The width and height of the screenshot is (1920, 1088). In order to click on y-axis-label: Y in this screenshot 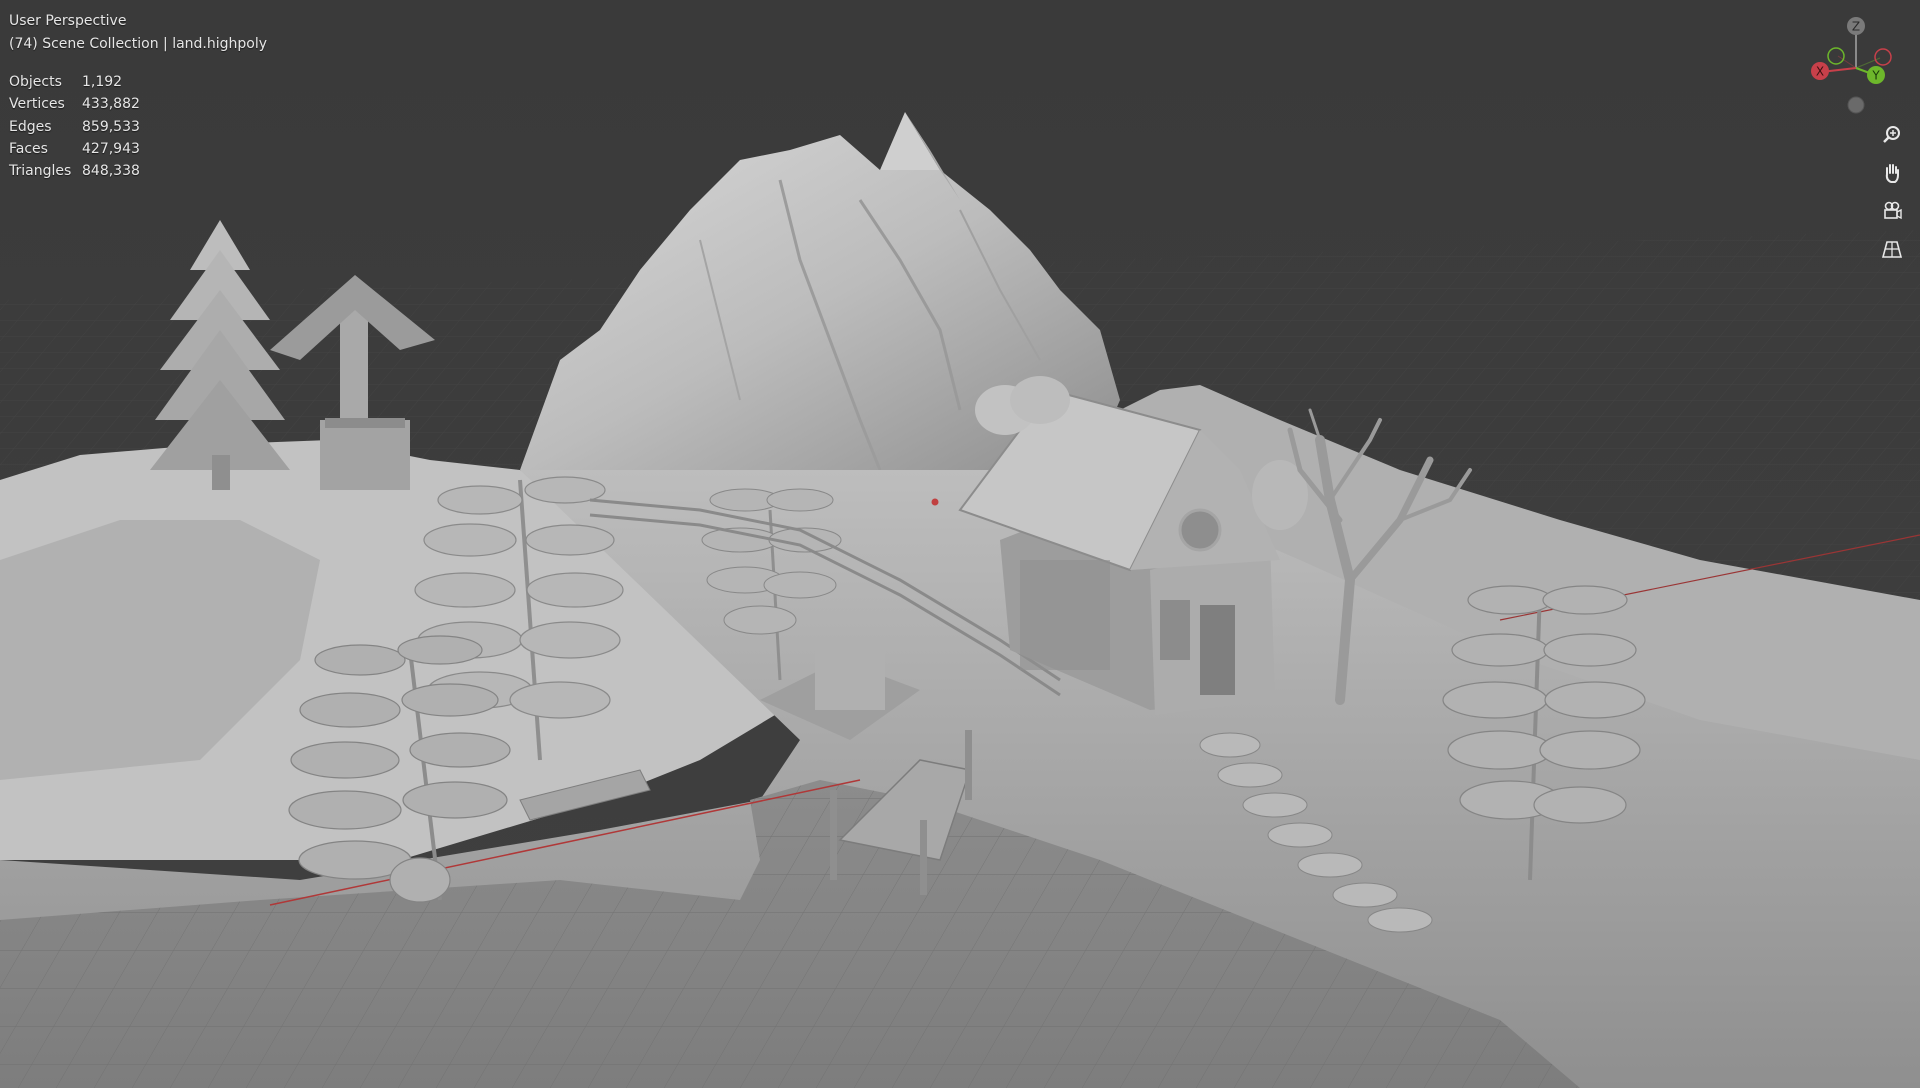, I will do `click(1875, 76)`.